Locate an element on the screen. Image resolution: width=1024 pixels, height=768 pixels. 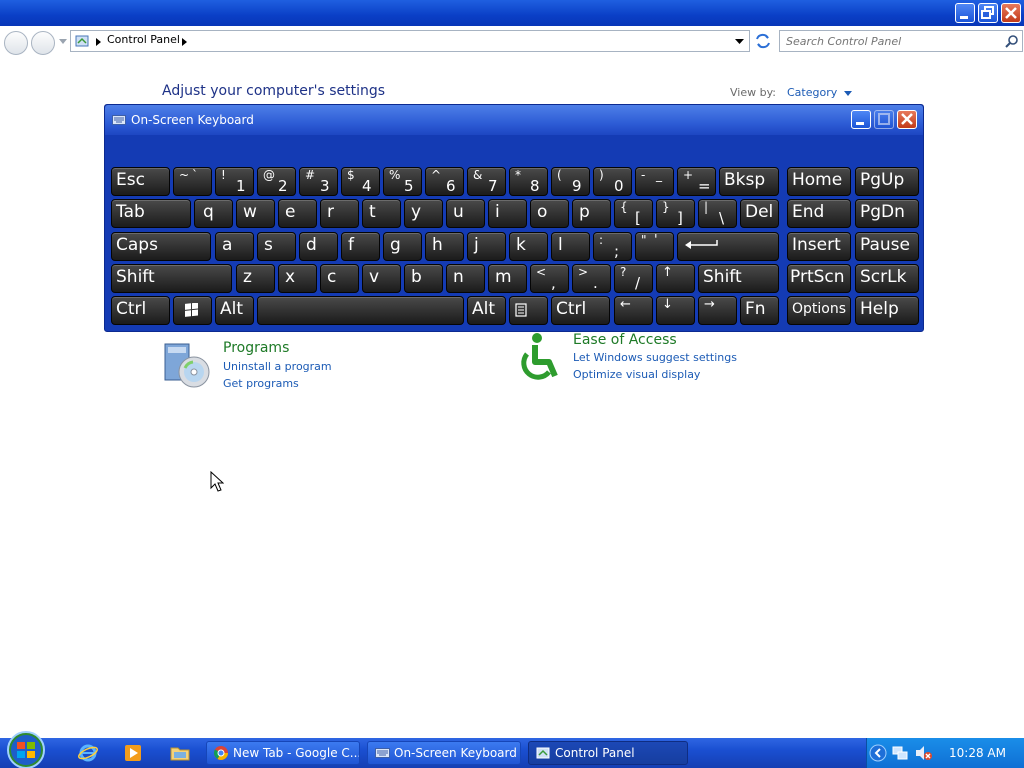
osk-titlebar: On-Screen Keyboard is located at coordinates (514, 120).